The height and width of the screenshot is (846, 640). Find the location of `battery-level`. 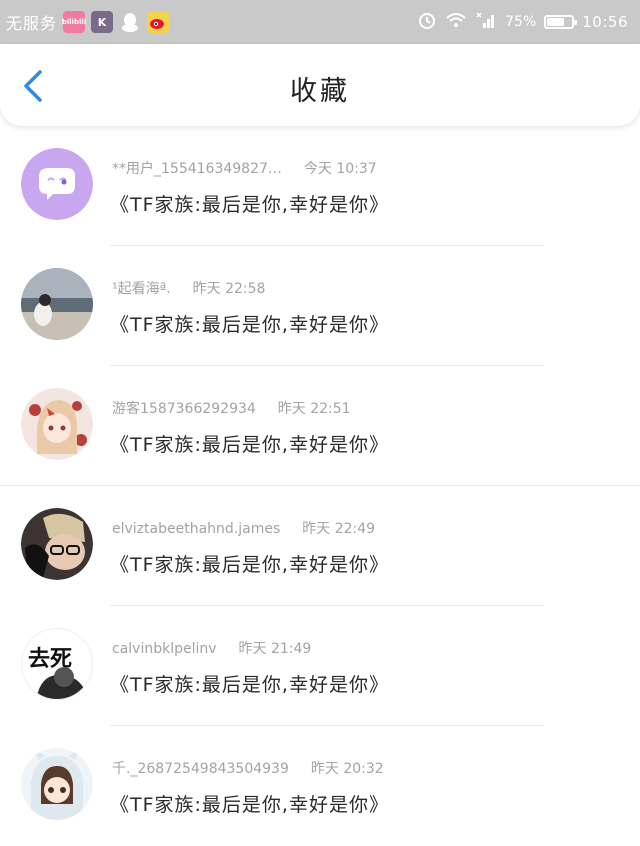

battery-level is located at coordinates (556, 22).